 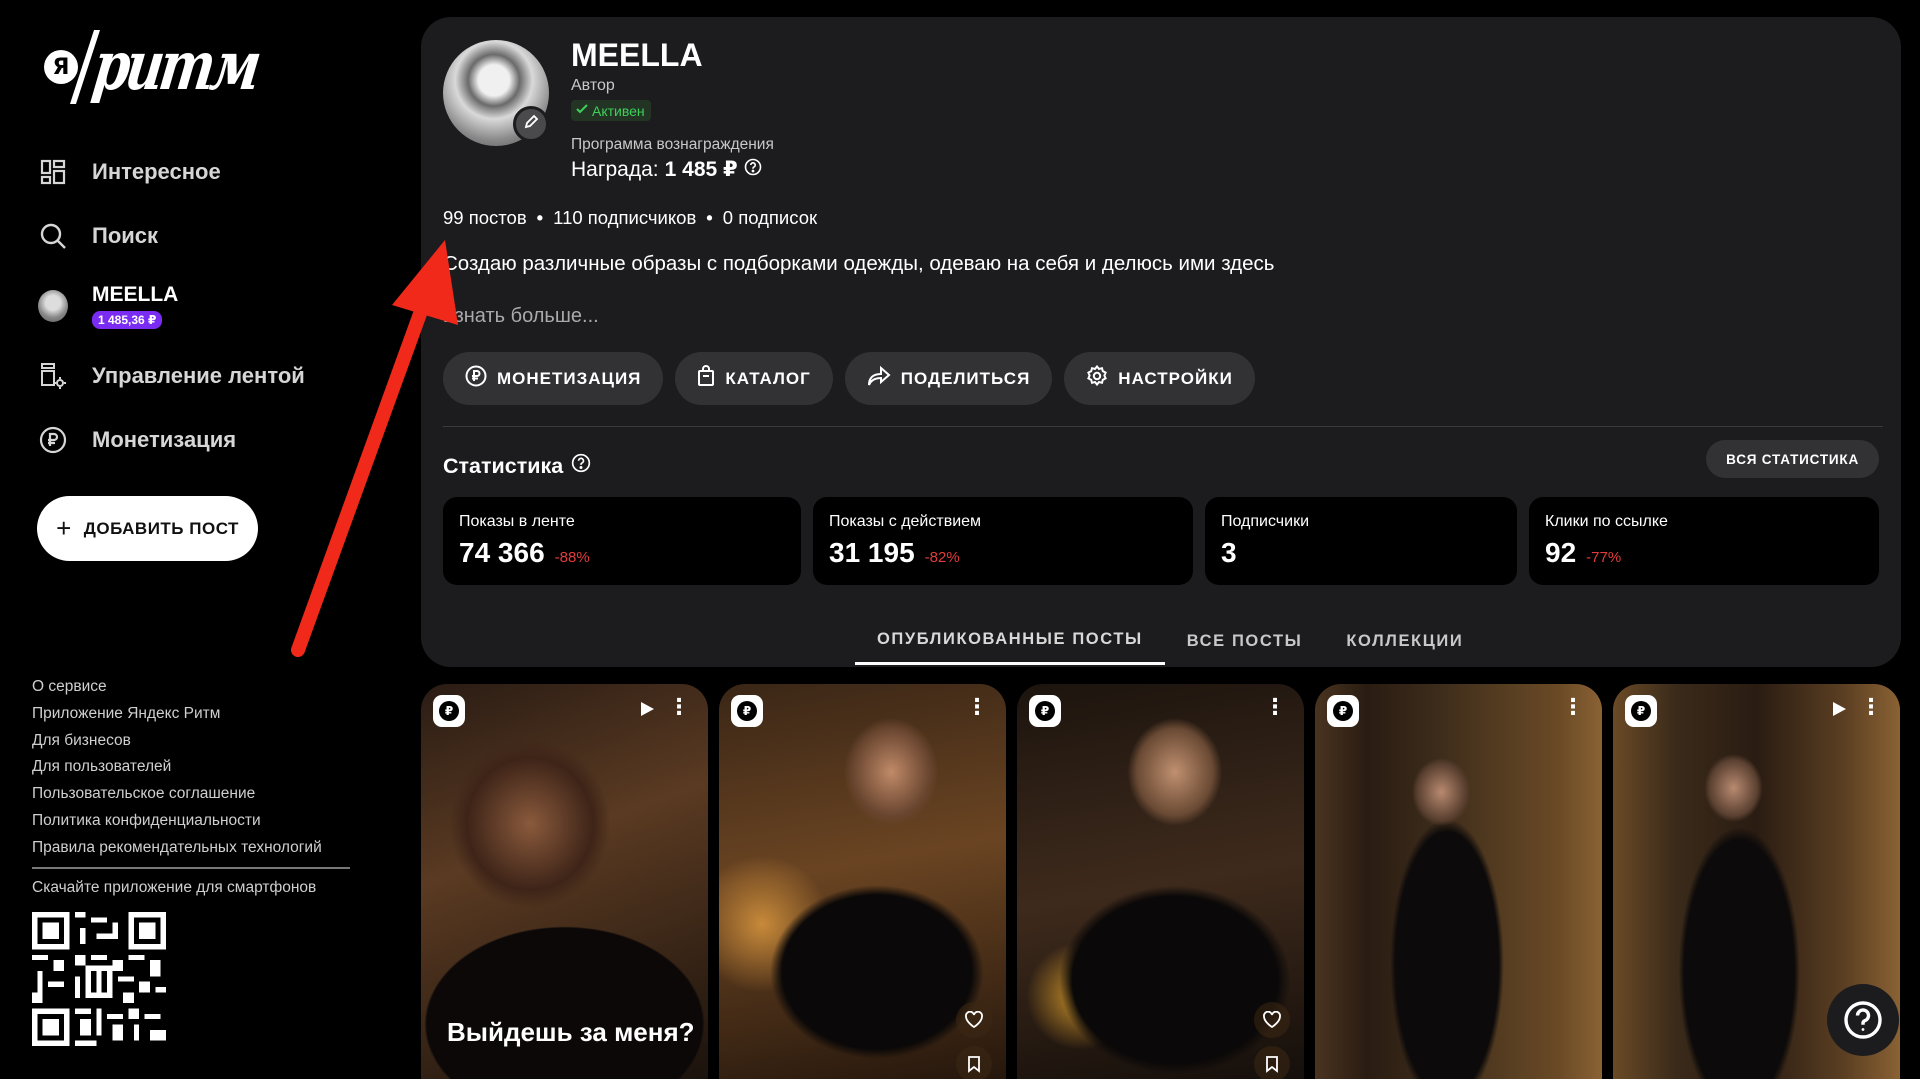 I want to click on stat-card-subscribers: Подписчики 3, so click(x=1361, y=541).